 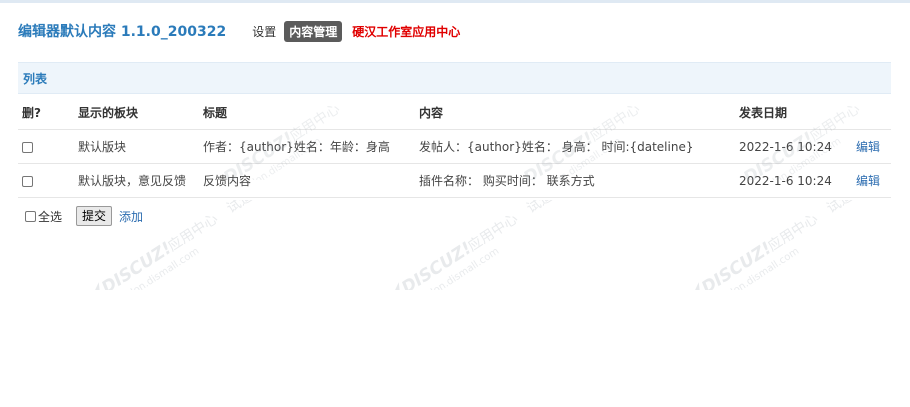 What do you see at coordinates (575, 146) in the screenshot?
I see `row-content: 发帖人：{author}姓名： 身高： 时间:{dateline}` at bounding box center [575, 146].